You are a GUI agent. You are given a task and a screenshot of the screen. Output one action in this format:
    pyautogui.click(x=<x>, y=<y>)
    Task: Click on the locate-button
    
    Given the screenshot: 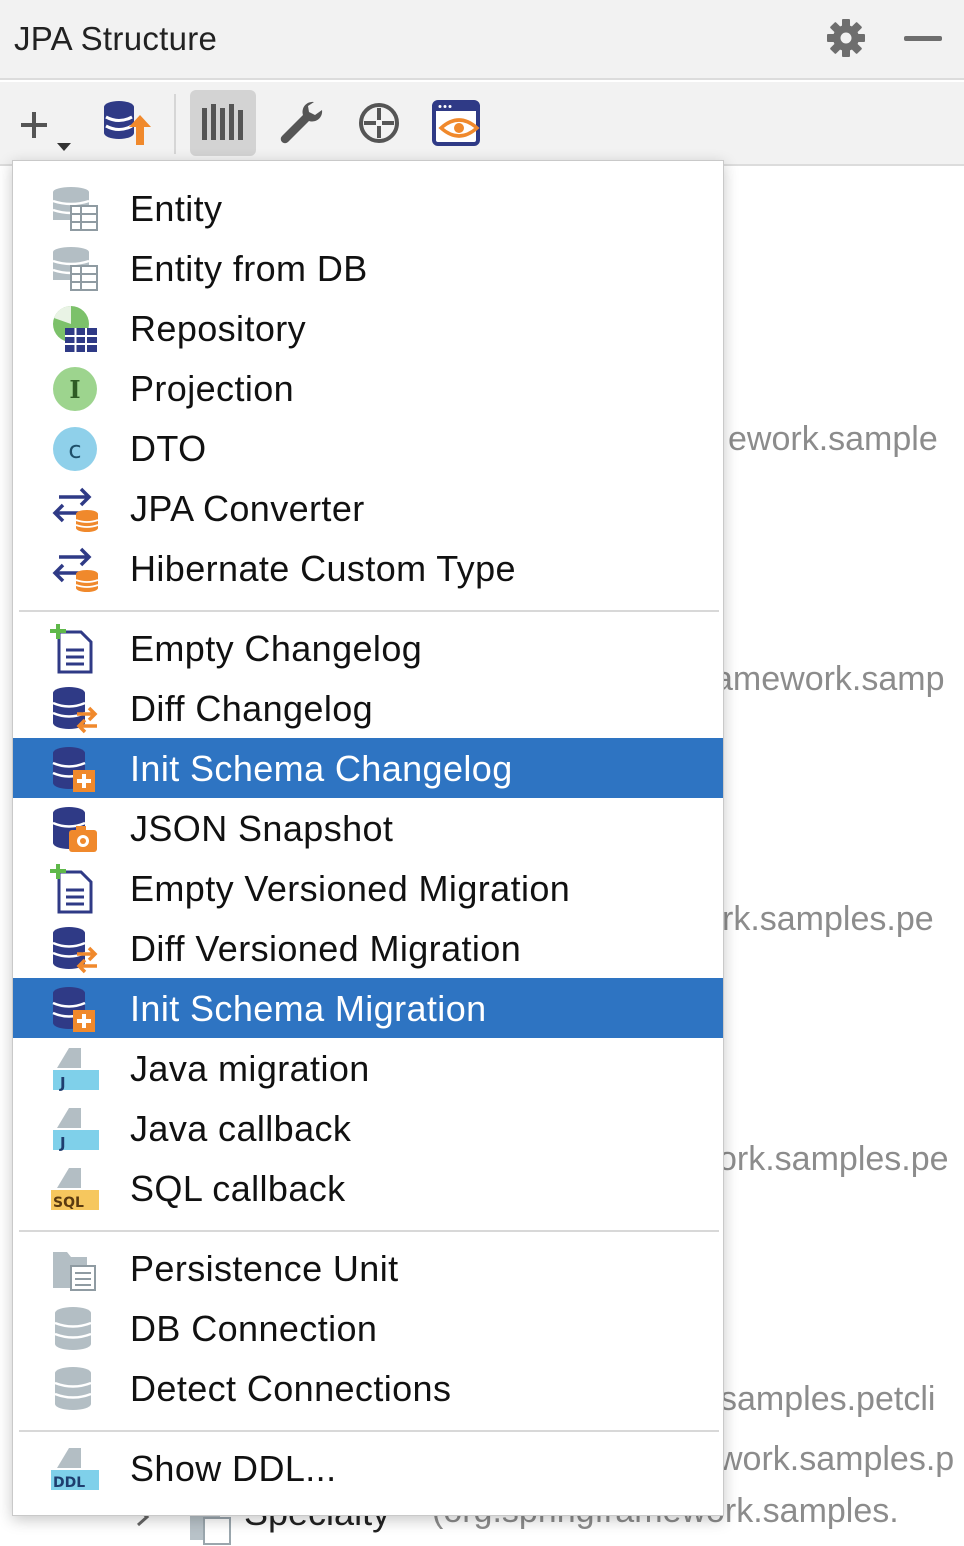 What is the action you would take?
    pyautogui.click(x=379, y=123)
    